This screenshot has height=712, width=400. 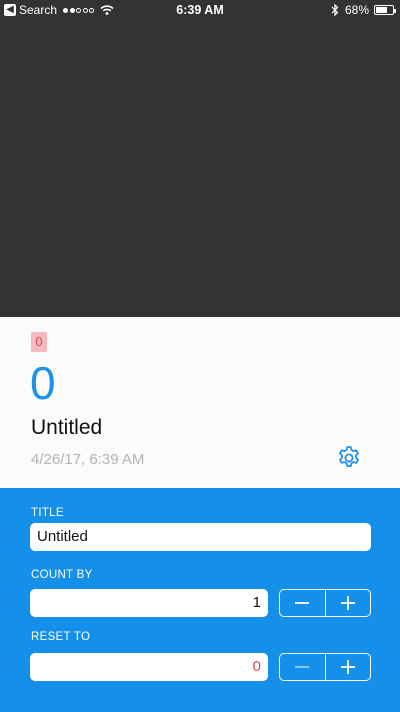 I want to click on count-by-label: COUNT BY, so click(x=62, y=575).